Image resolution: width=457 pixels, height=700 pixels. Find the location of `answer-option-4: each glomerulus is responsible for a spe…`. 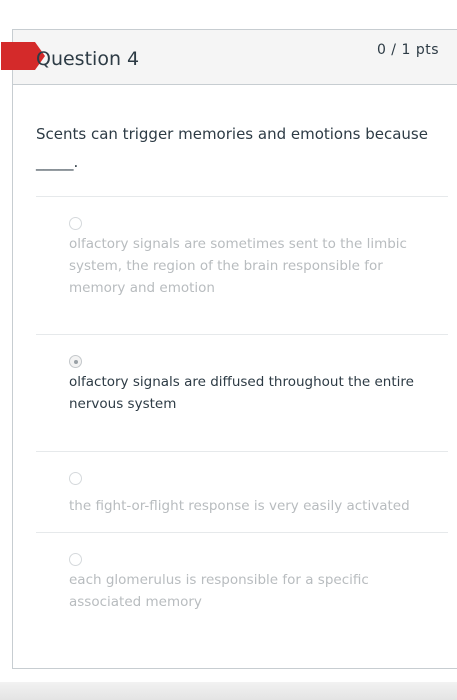

answer-option-4: each glomerulus is responsible for a spe… is located at coordinates (242, 582).